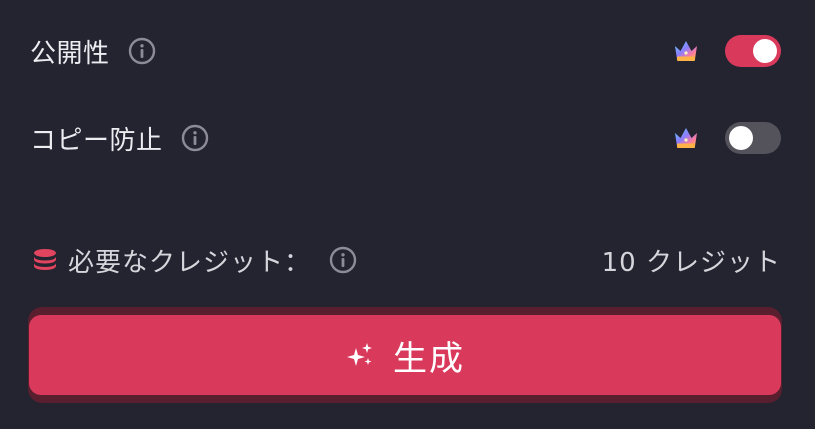  What do you see at coordinates (70, 53) in the screenshot?
I see `public-label: 公開性` at bounding box center [70, 53].